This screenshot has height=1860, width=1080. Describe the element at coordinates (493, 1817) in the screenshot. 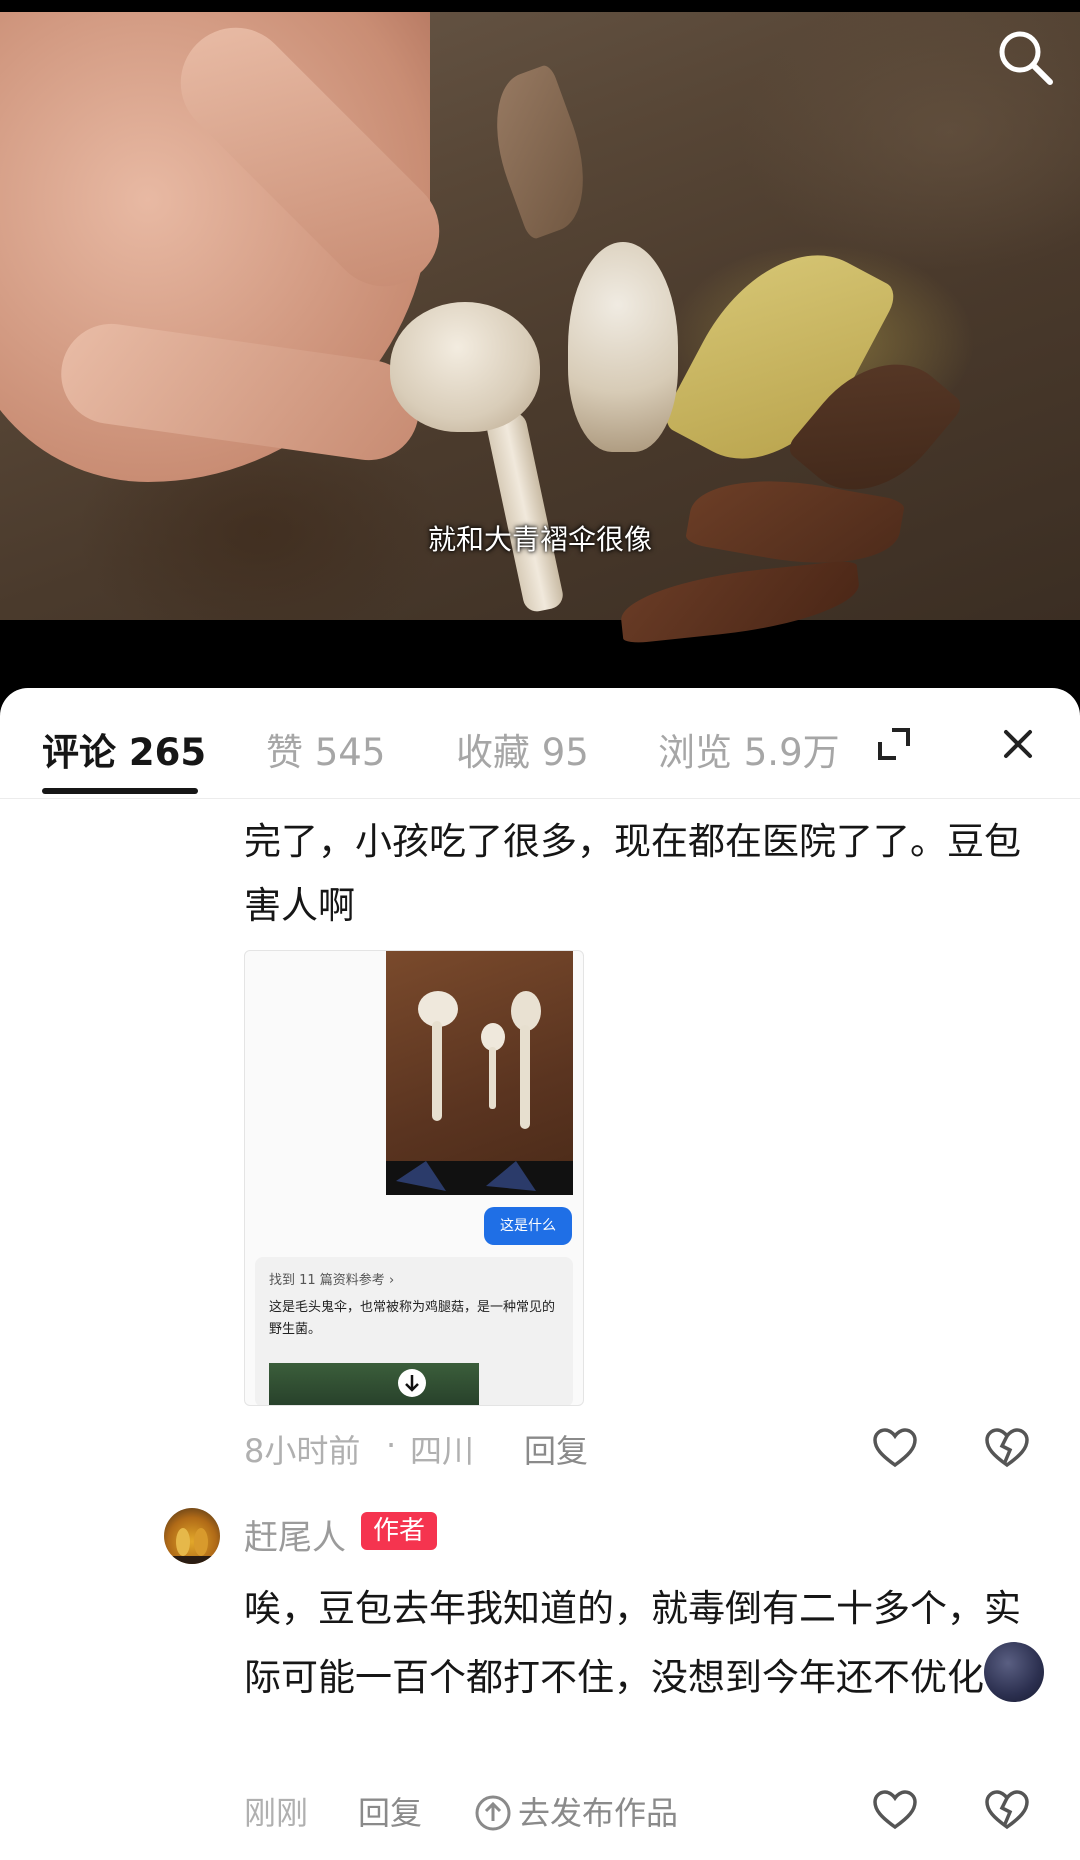

I see `upload-icon` at that location.